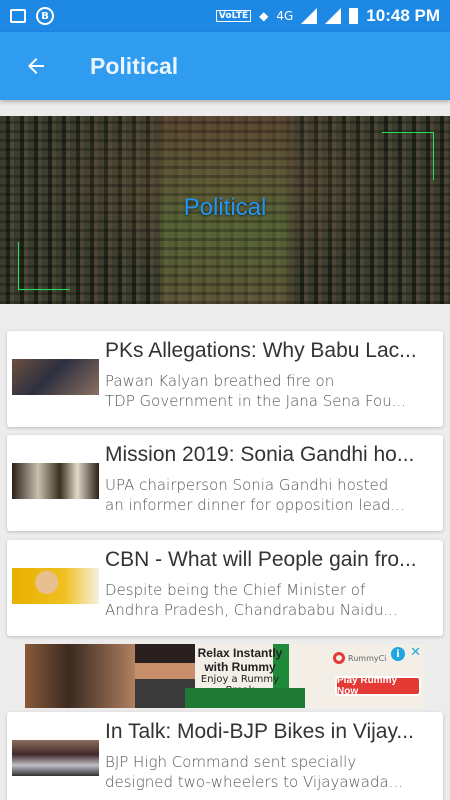 This screenshot has width=450, height=800. What do you see at coordinates (240, 660) in the screenshot?
I see `ad-headline: Relax Instantly with Rummy` at bounding box center [240, 660].